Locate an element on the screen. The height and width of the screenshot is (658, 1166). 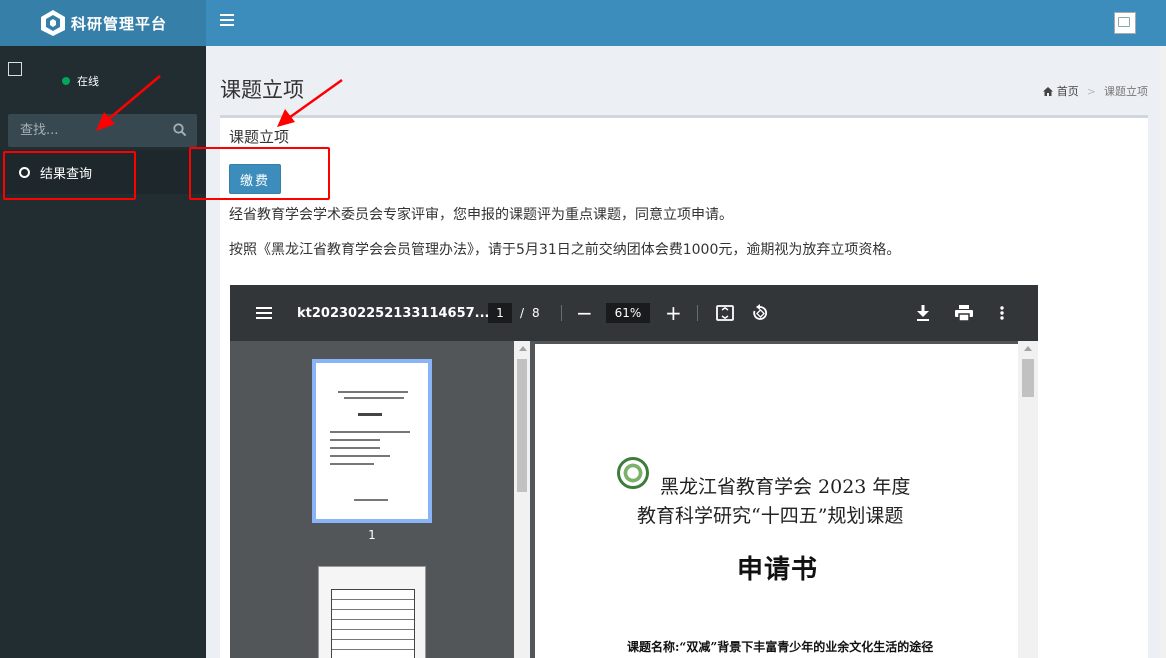
sidebar-search-input is located at coordinates (83, 130).